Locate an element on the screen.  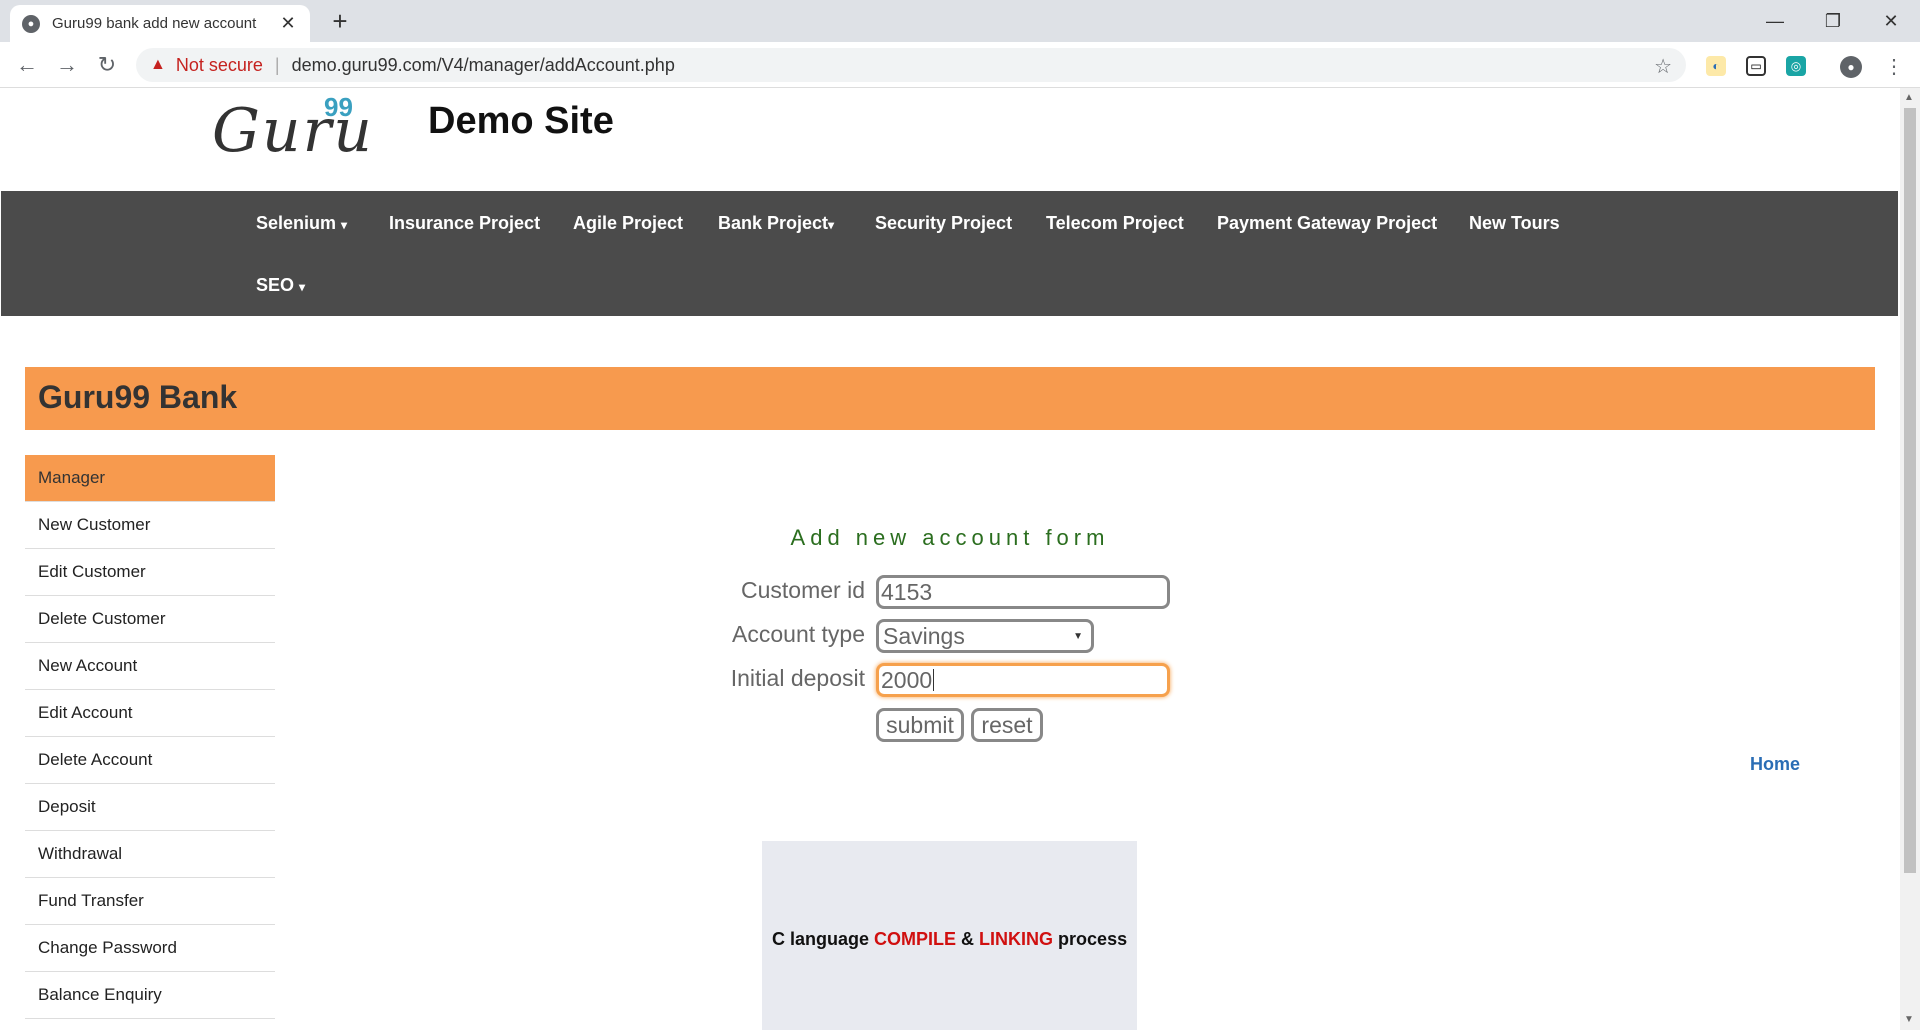
chevron-down-icon: ▼ is located at coordinates (1078, 636).